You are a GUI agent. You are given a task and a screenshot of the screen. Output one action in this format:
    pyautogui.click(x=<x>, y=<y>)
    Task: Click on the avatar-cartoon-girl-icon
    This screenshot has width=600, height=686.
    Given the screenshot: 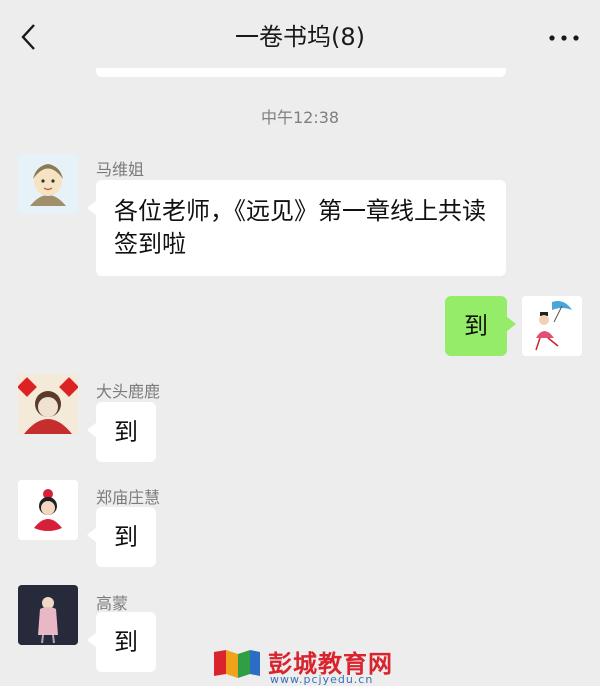 What is the action you would take?
    pyautogui.click(x=48, y=184)
    